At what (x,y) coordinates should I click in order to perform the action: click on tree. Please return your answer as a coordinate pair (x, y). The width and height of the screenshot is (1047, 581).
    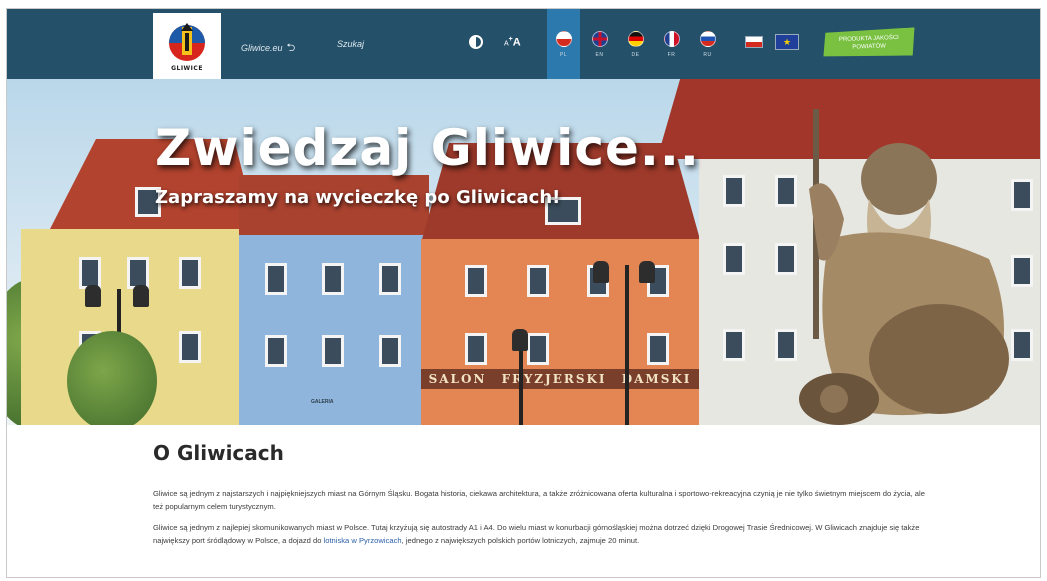
    Looking at the image, I should click on (112, 378).